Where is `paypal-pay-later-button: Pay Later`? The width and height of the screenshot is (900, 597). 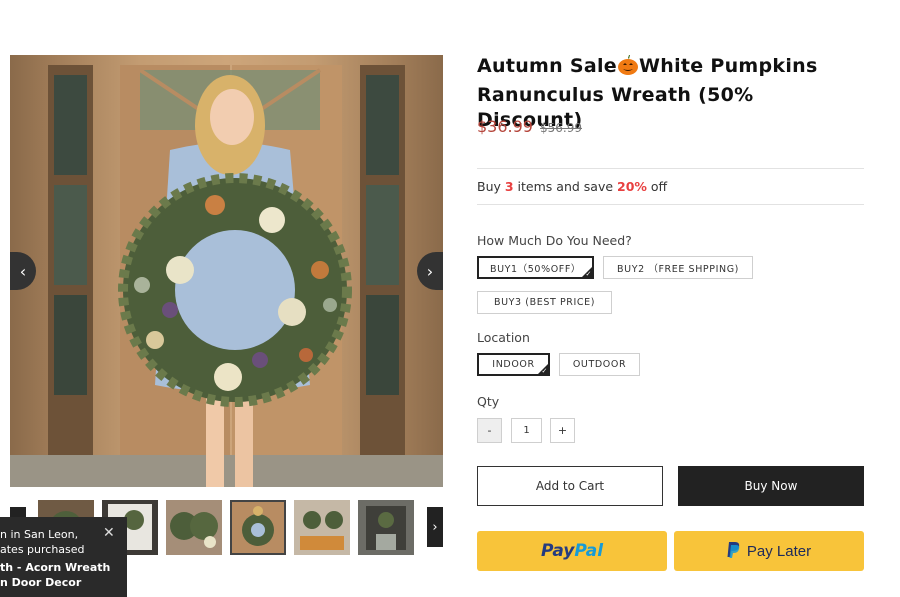 paypal-pay-later-button: Pay Later is located at coordinates (769, 551).